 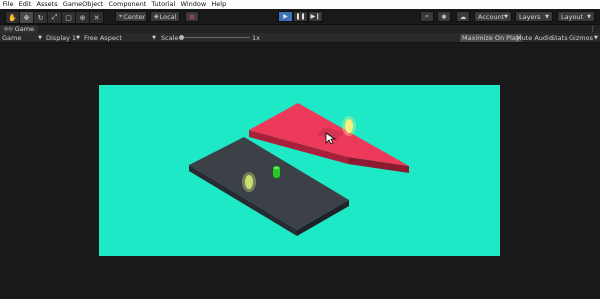 What do you see at coordinates (103, 37) in the screenshot?
I see `aspect-label: Free Aspect` at bounding box center [103, 37].